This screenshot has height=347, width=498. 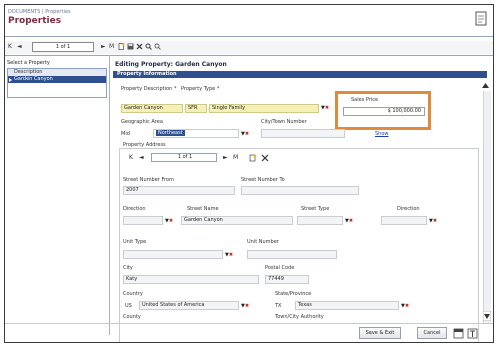 I want to click on unit-number-field, so click(x=292, y=254).